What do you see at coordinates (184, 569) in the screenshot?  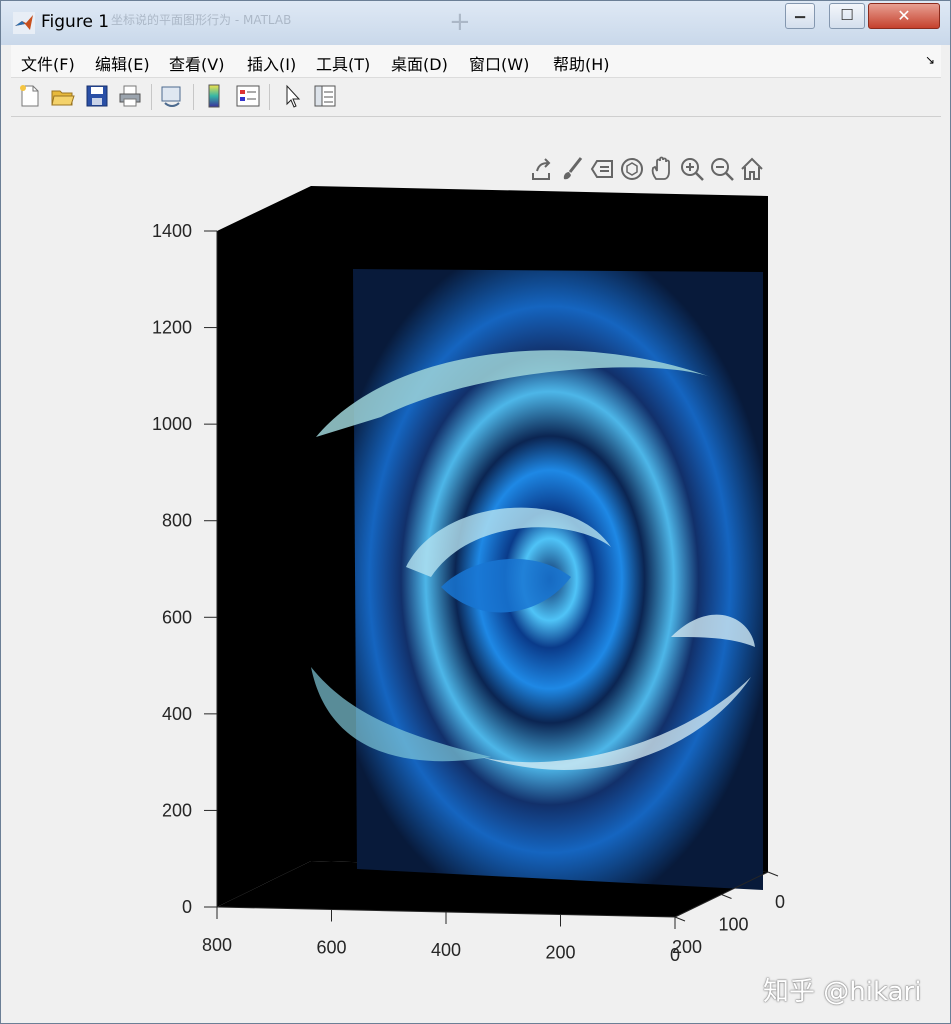 I see `z-axis-ticks: 0 200 400 600 800 1000 1200 1400` at bounding box center [184, 569].